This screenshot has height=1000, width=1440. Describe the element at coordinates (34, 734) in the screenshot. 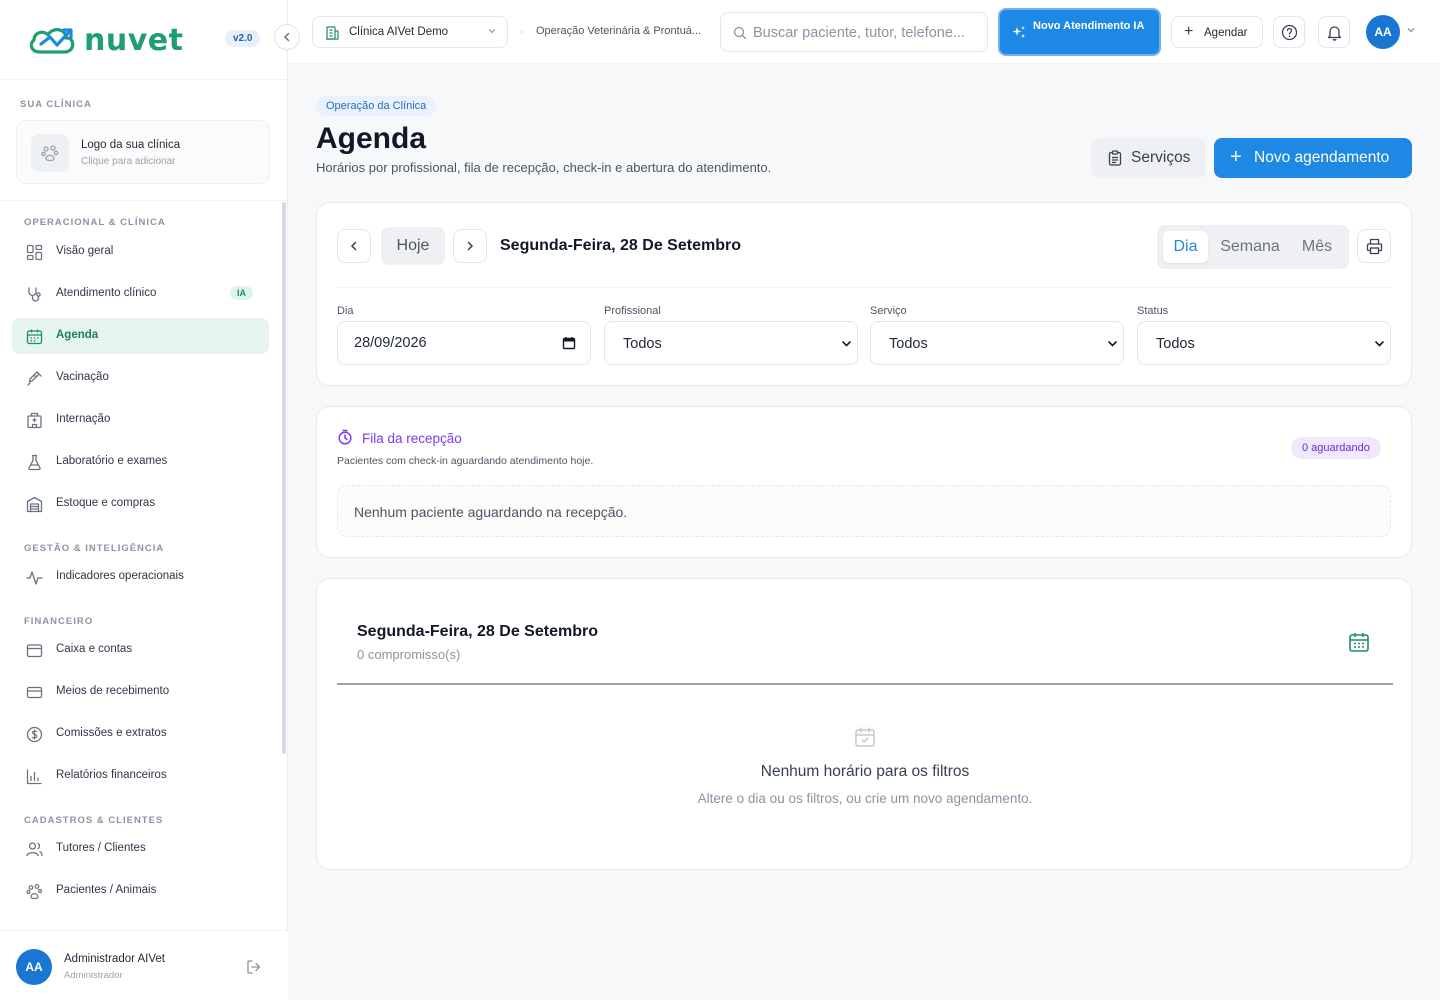

I see `dollar-circle-icon` at that location.